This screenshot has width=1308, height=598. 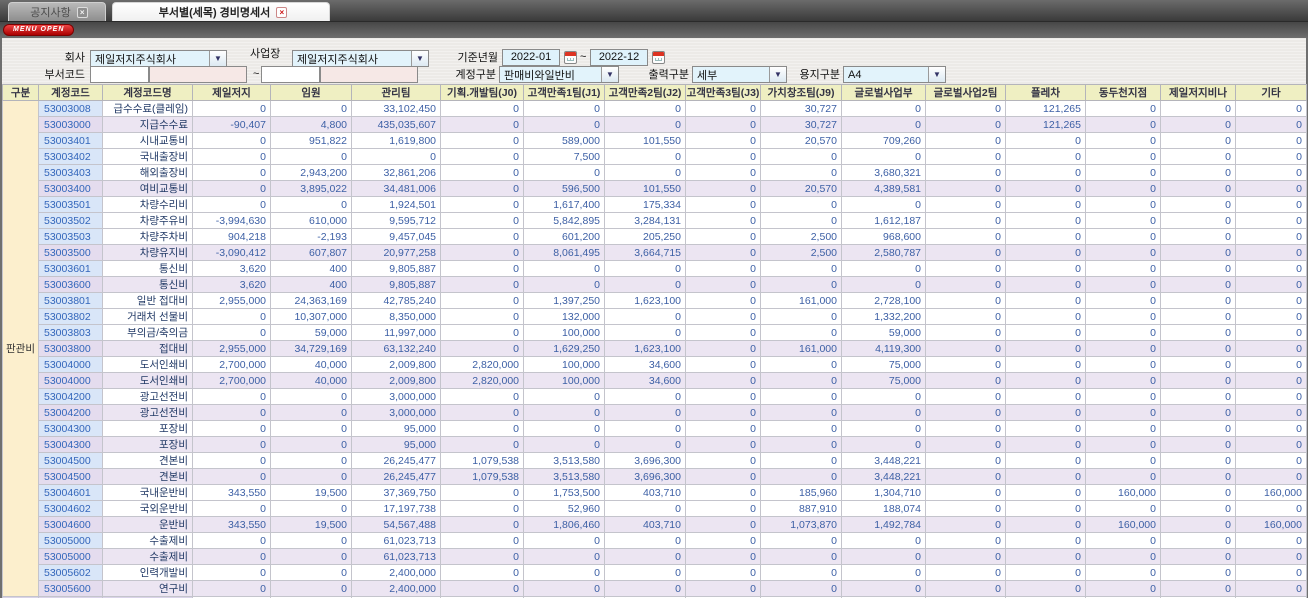 I want to click on amount-cell: 2,400,000, so click(x=396, y=572).